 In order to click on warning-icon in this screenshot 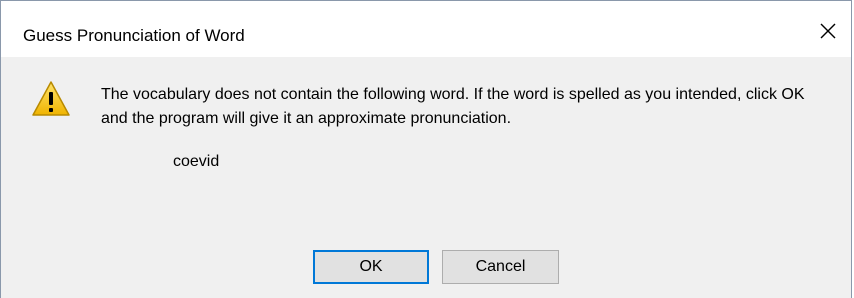, I will do `click(51, 98)`.